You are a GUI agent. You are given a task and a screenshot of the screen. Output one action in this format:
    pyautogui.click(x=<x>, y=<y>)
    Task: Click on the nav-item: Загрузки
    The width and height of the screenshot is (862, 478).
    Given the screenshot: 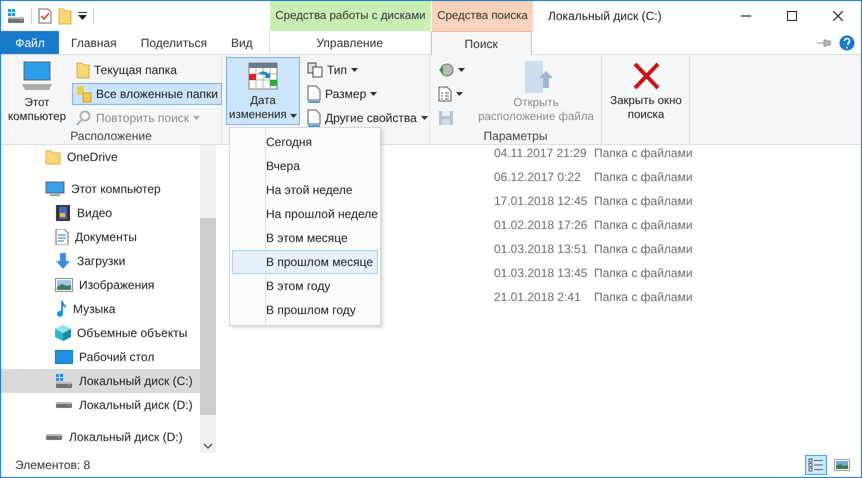 What is the action you would take?
    pyautogui.click(x=100, y=261)
    